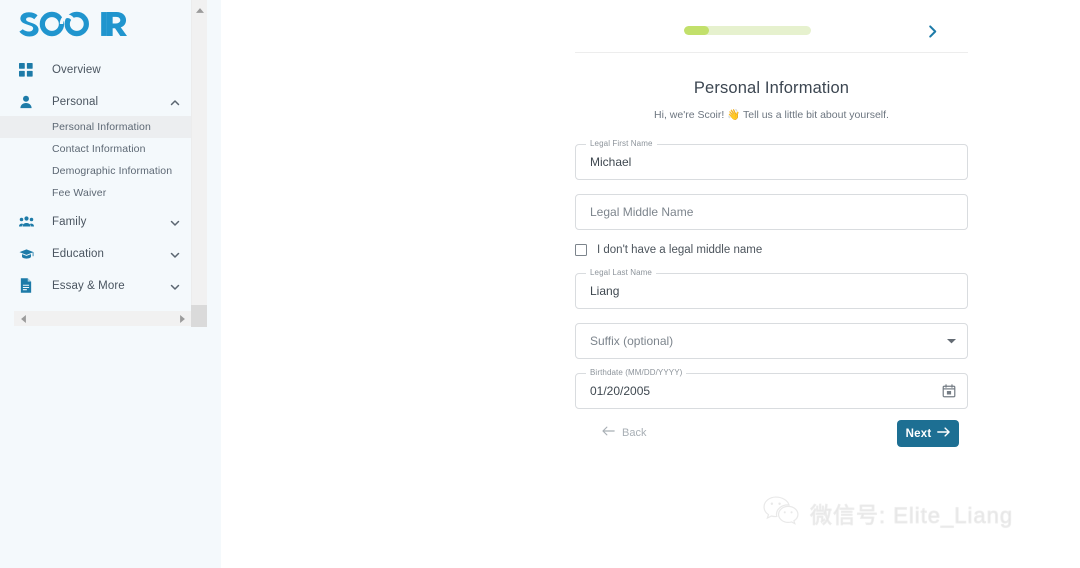 Image resolution: width=1080 pixels, height=568 pixels. I want to click on progress-bar-fill, so click(697, 30).